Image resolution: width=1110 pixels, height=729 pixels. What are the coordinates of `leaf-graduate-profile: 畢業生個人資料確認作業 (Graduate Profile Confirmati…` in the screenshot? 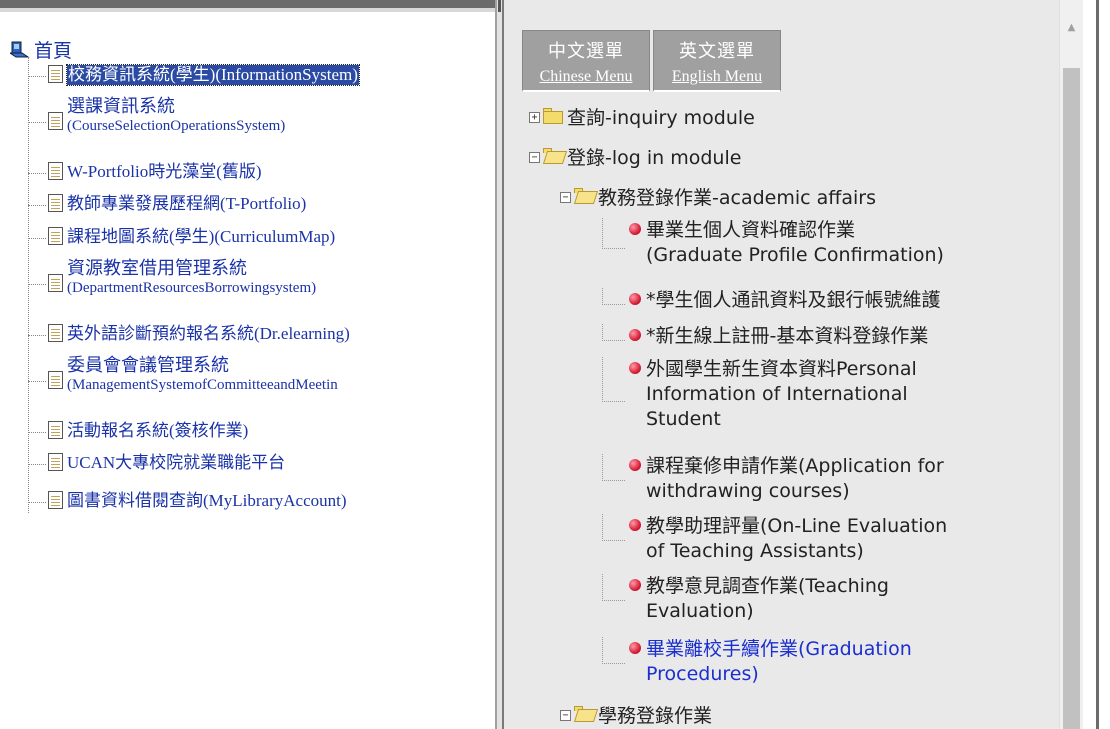 It's located at (773, 243).